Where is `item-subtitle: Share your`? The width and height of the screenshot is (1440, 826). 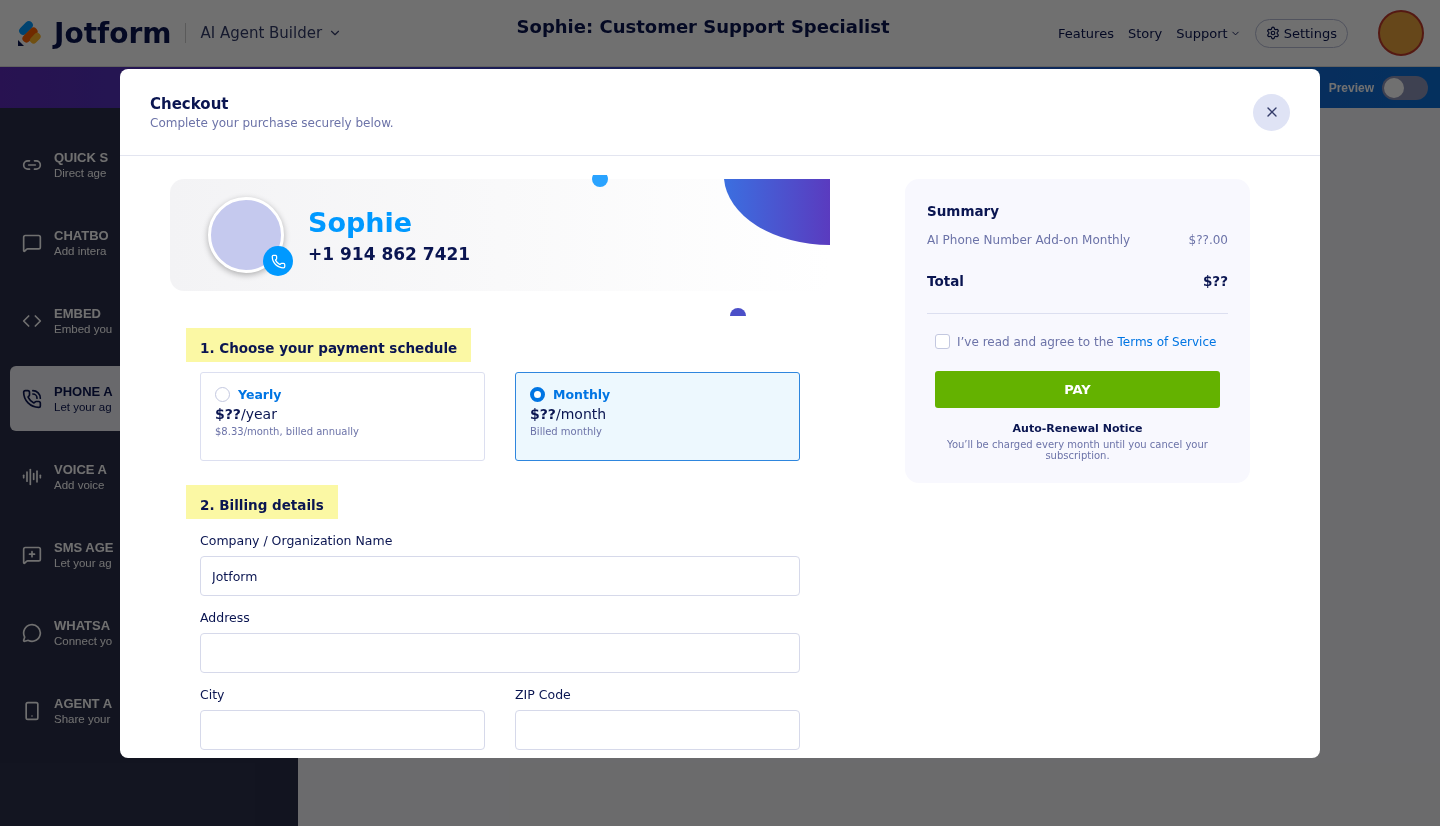
item-subtitle: Share your is located at coordinates (83, 719).